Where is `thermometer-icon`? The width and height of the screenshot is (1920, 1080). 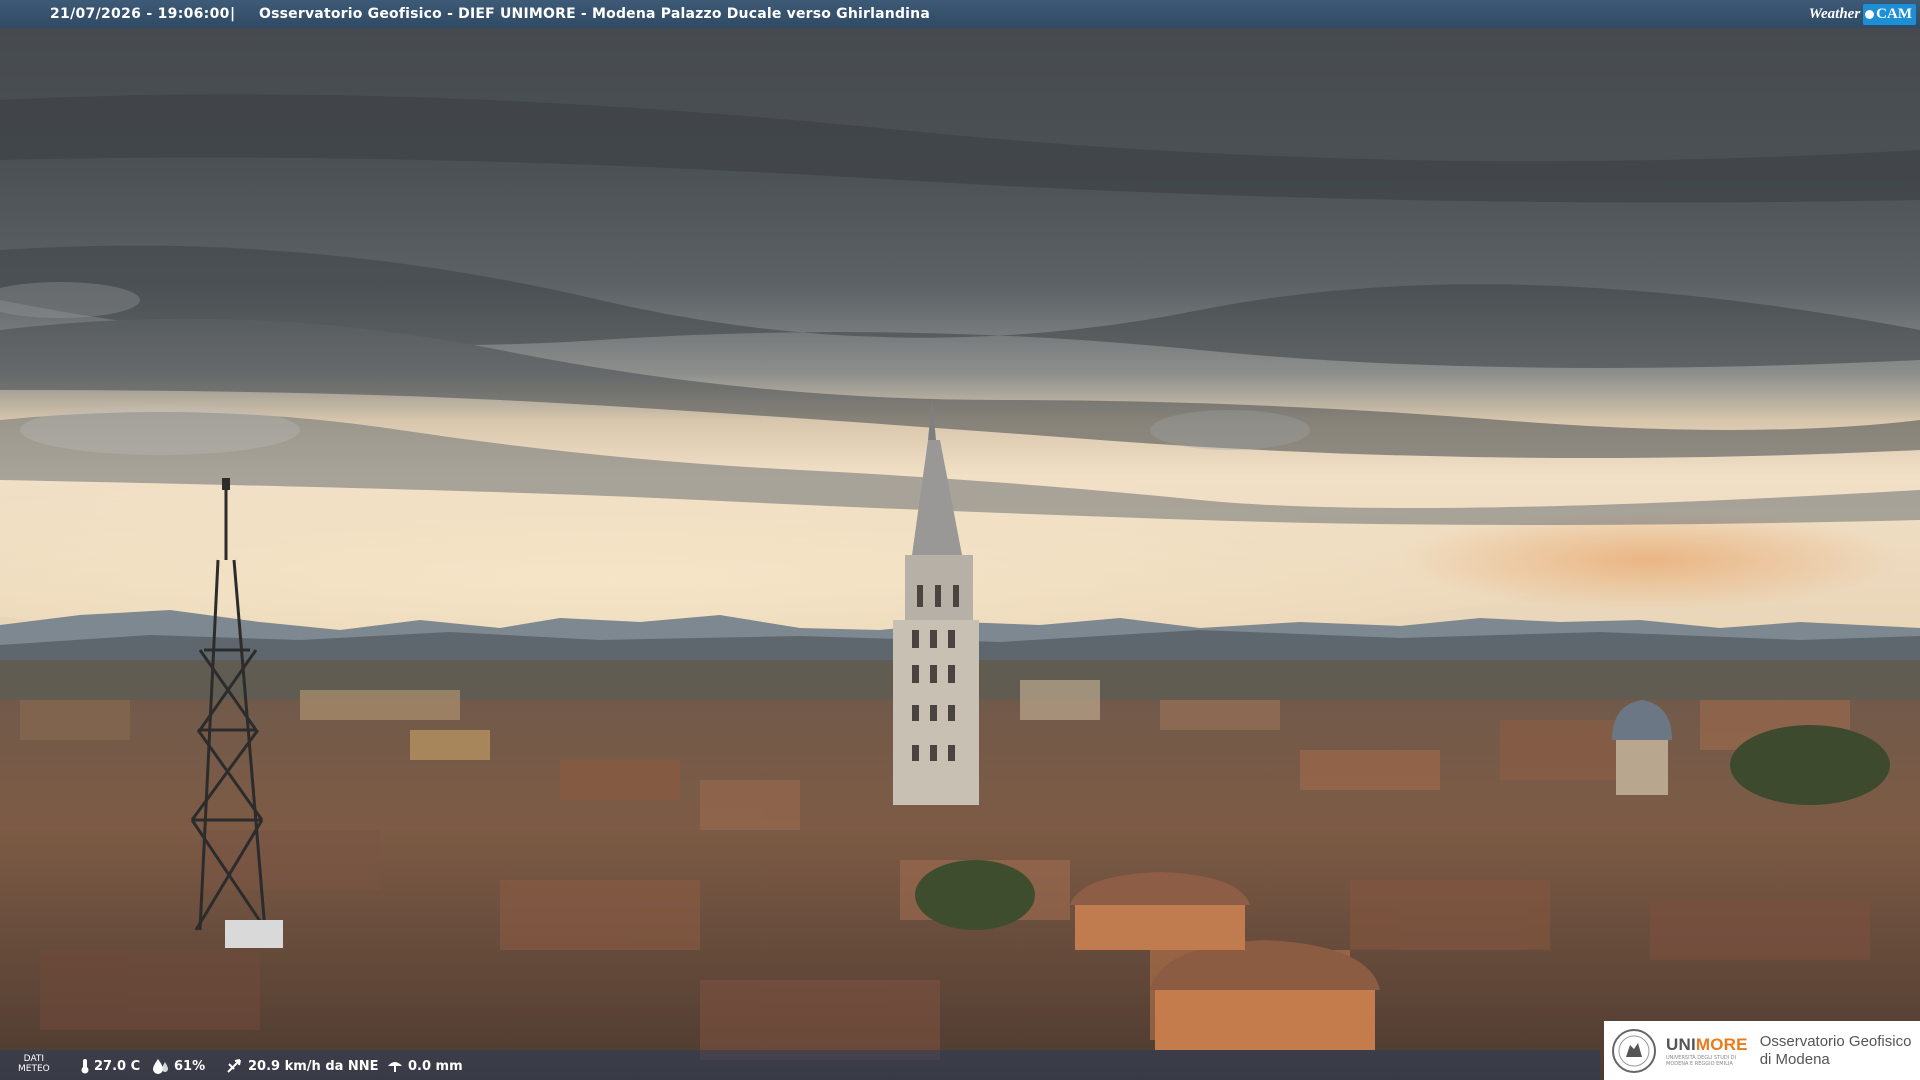
thermometer-icon is located at coordinates (85, 1066).